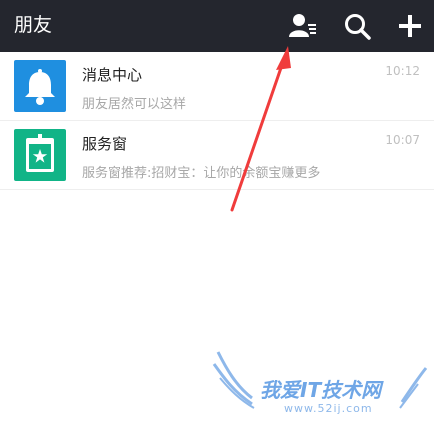 This screenshot has width=434, height=422. Describe the element at coordinates (410, 26) in the screenshot. I see `plus-icon` at that location.